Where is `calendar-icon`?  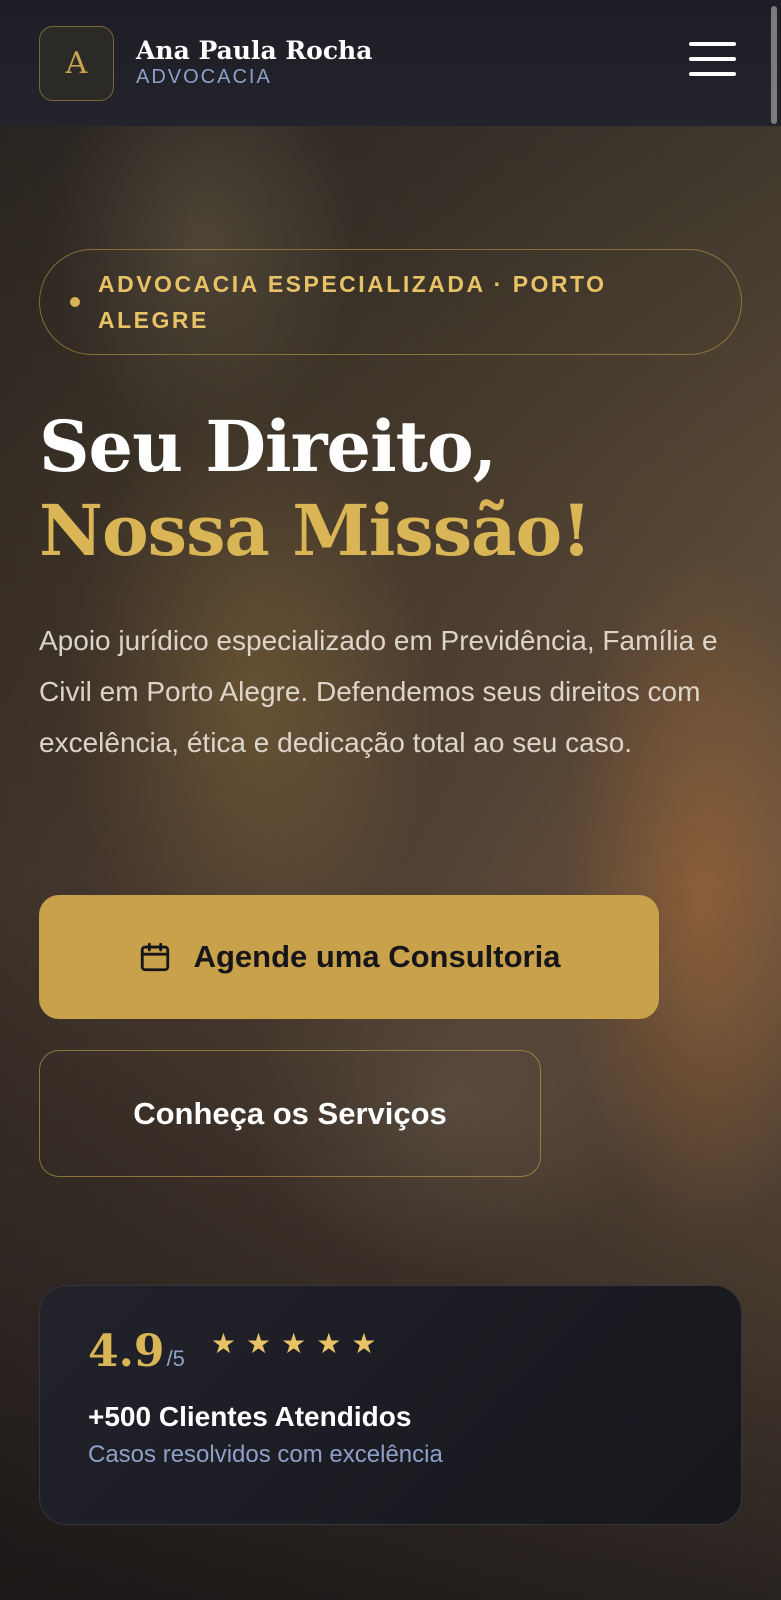 calendar-icon is located at coordinates (154, 957).